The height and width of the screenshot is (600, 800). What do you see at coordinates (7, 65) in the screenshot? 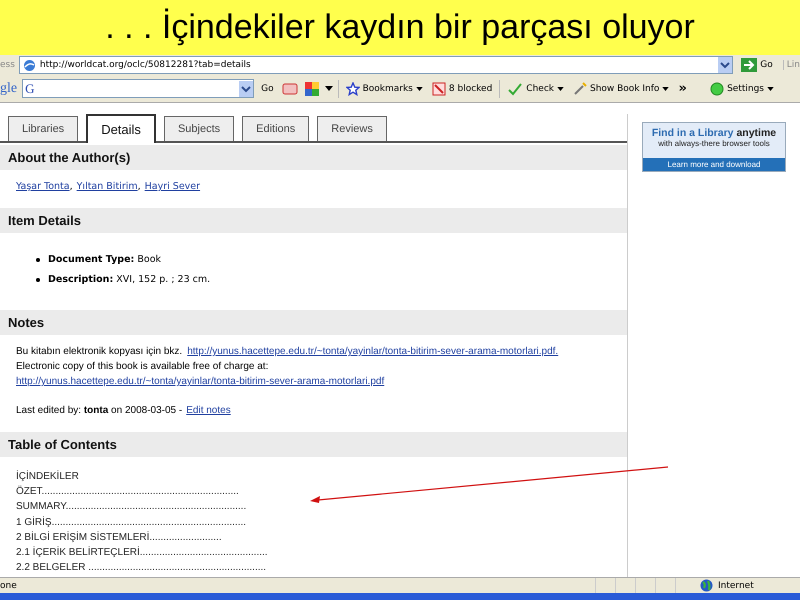
I see `address-label: ess` at bounding box center [7, 65].